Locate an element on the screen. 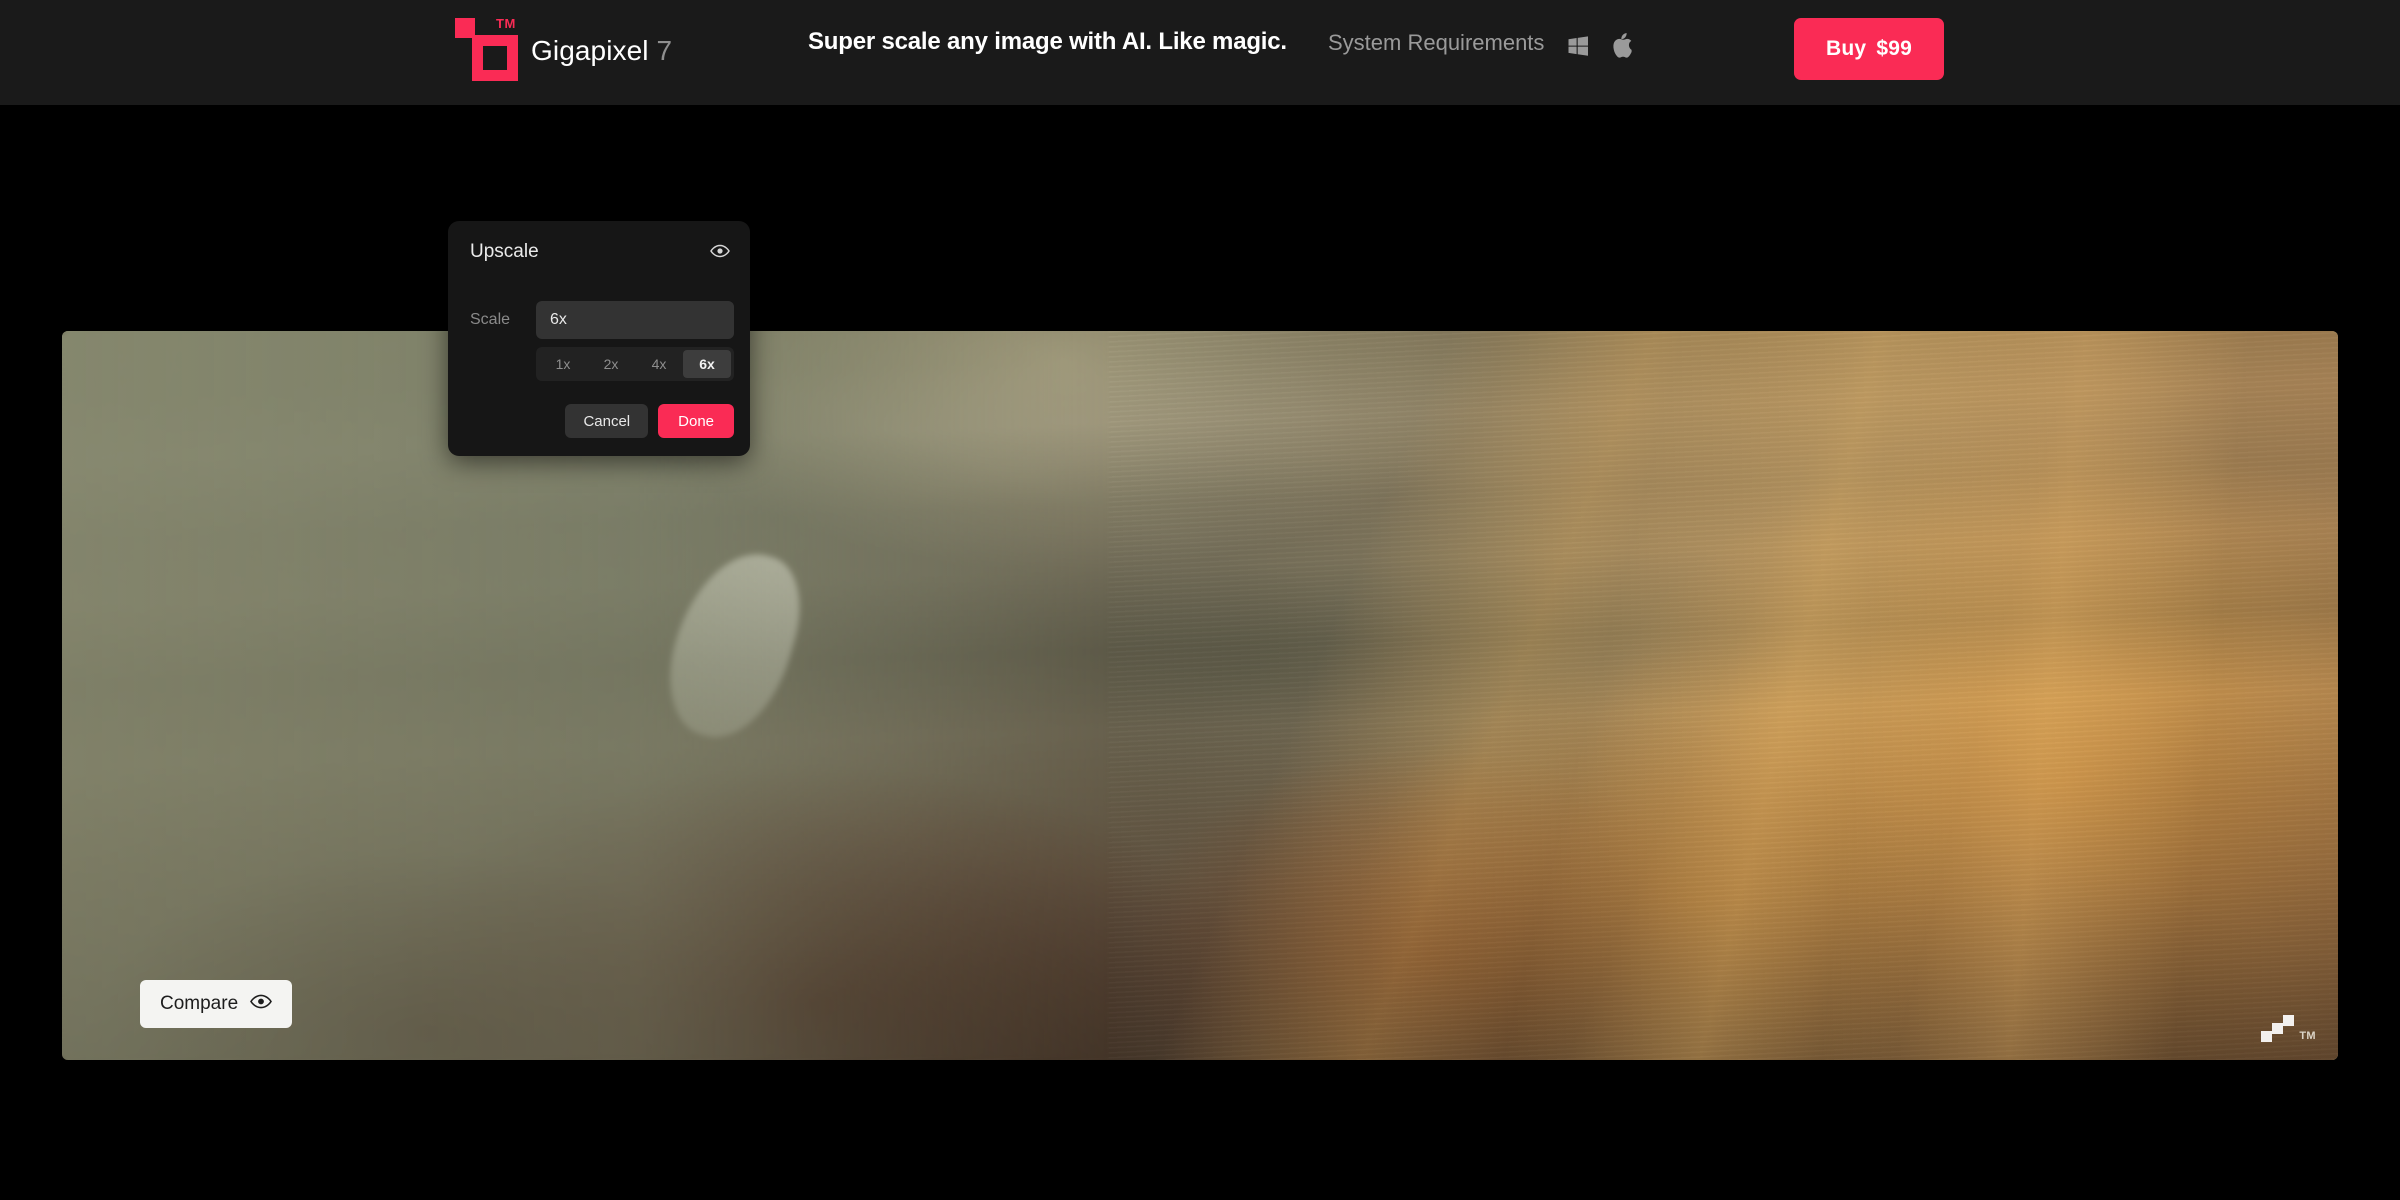  scale-preset-6x: 6x is located at coordinates (707, 364).